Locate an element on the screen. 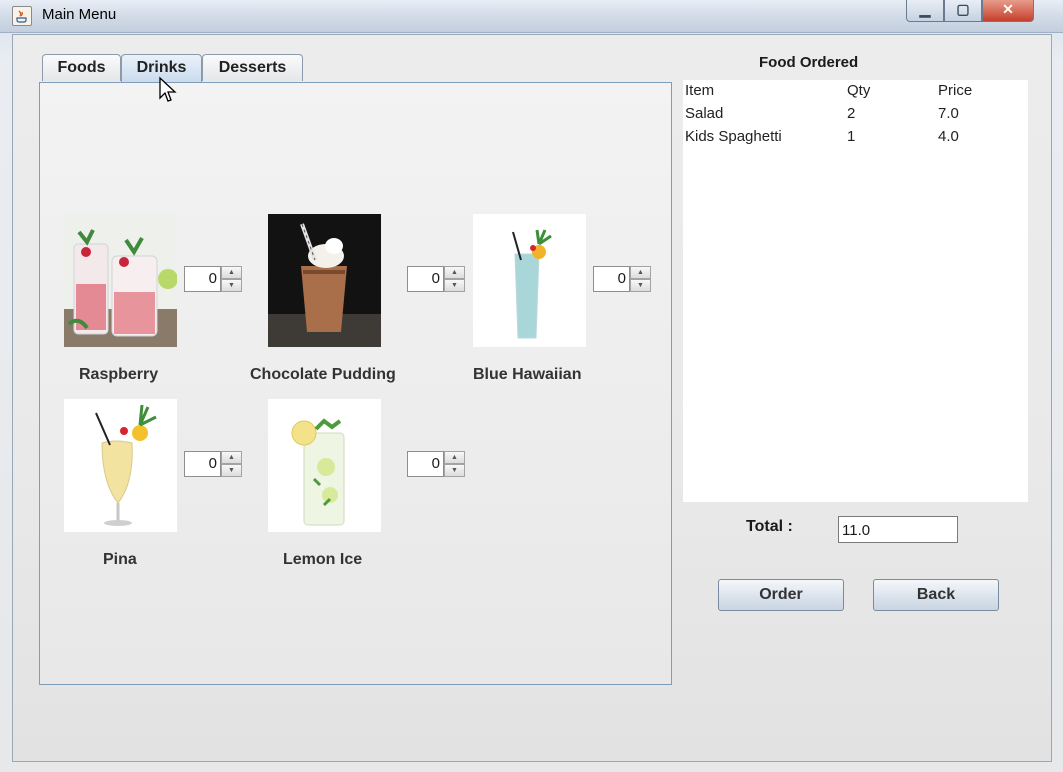  pina-colada-image is located at coordinates (120, 465).